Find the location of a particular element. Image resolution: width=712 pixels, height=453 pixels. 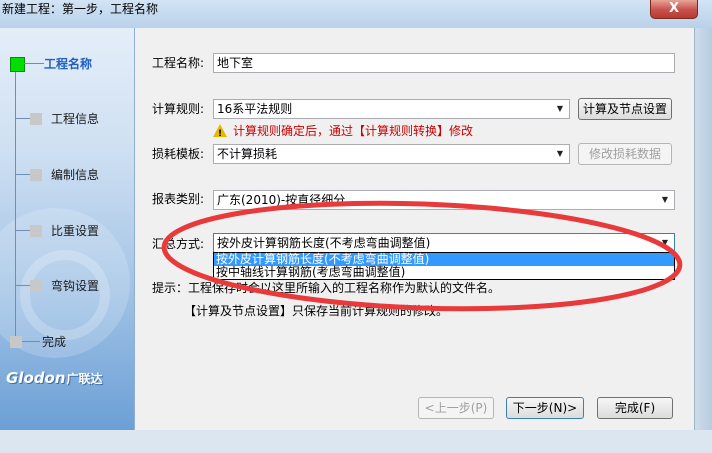

loss-template-select: 不计算损耗 ▼ is located at coordinates (391, 154).